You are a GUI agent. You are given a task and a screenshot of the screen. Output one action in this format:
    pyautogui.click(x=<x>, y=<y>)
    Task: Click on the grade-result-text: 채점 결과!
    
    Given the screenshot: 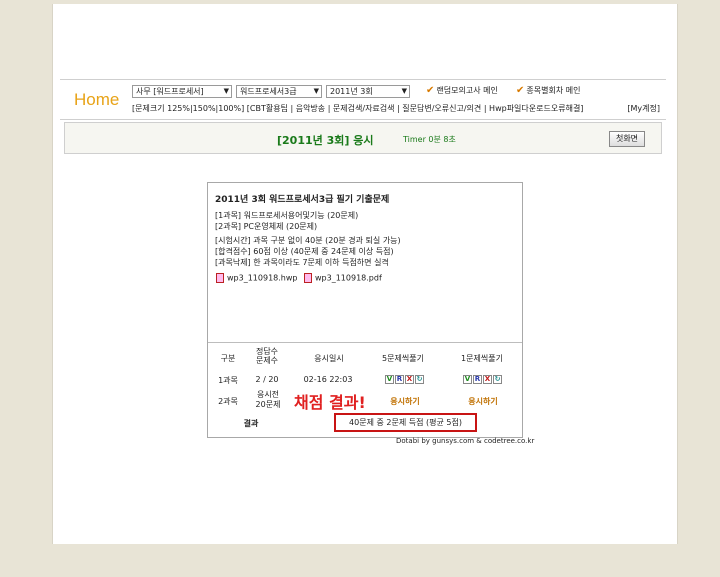 What is the action you would take?
    pyautogui.click(x=330, y=402)
    